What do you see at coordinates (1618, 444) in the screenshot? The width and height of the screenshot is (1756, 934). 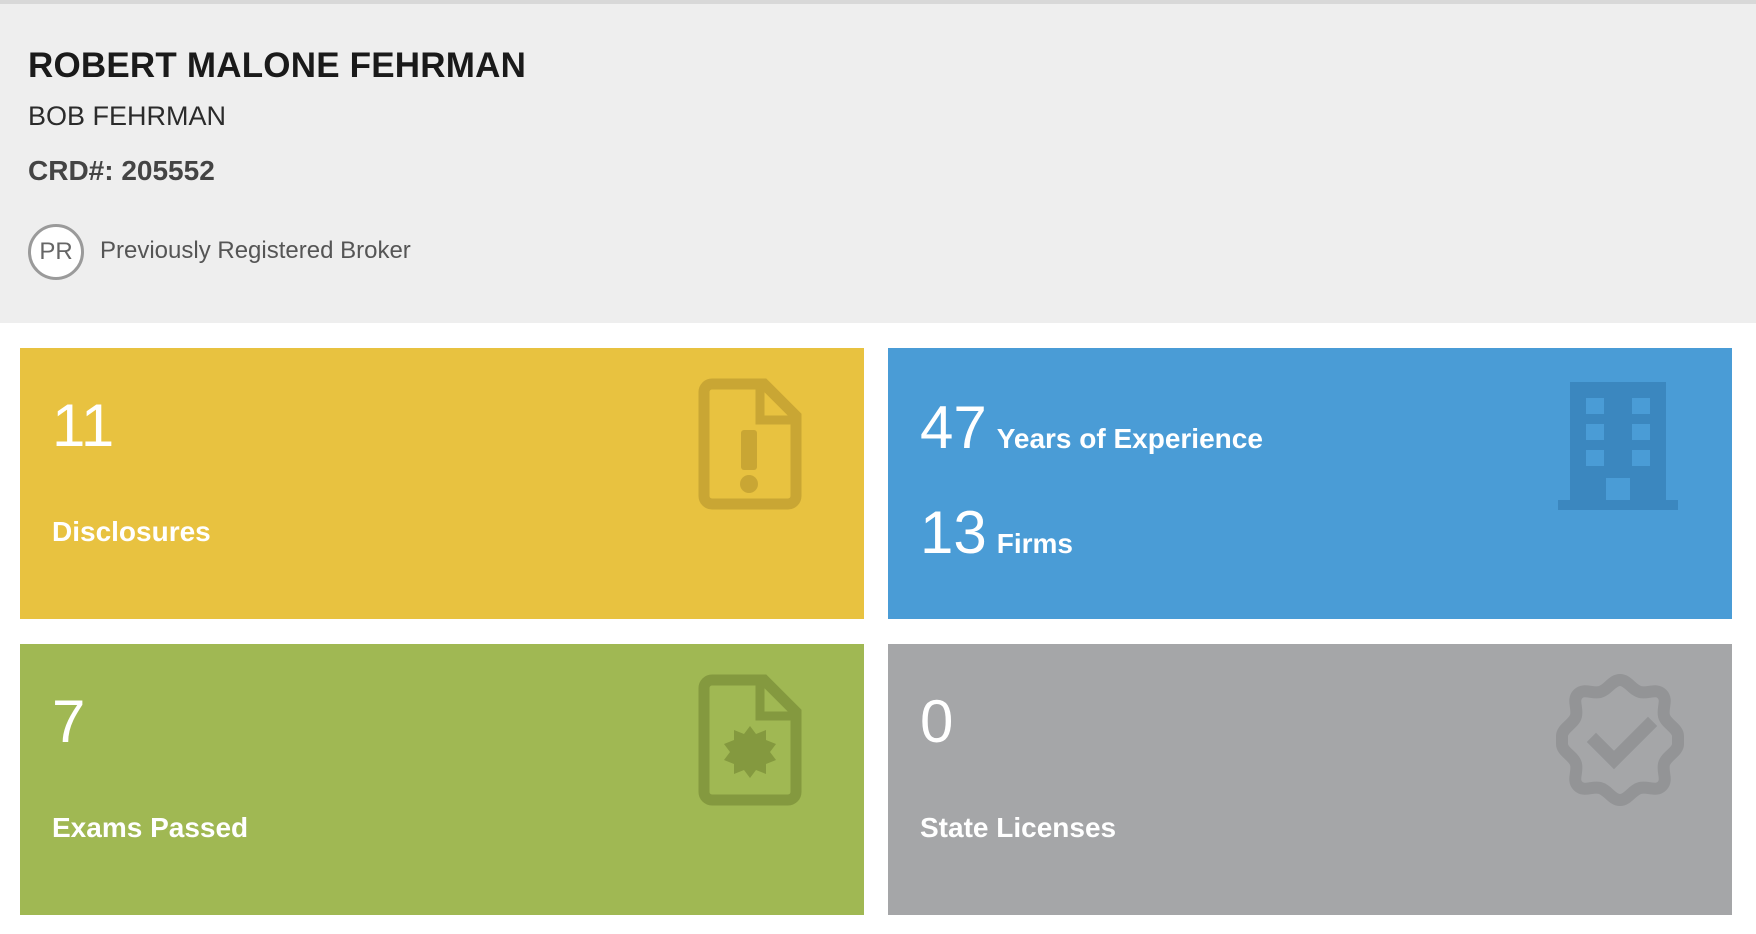 I see `building-icon` at bounding box center [1618, 444].